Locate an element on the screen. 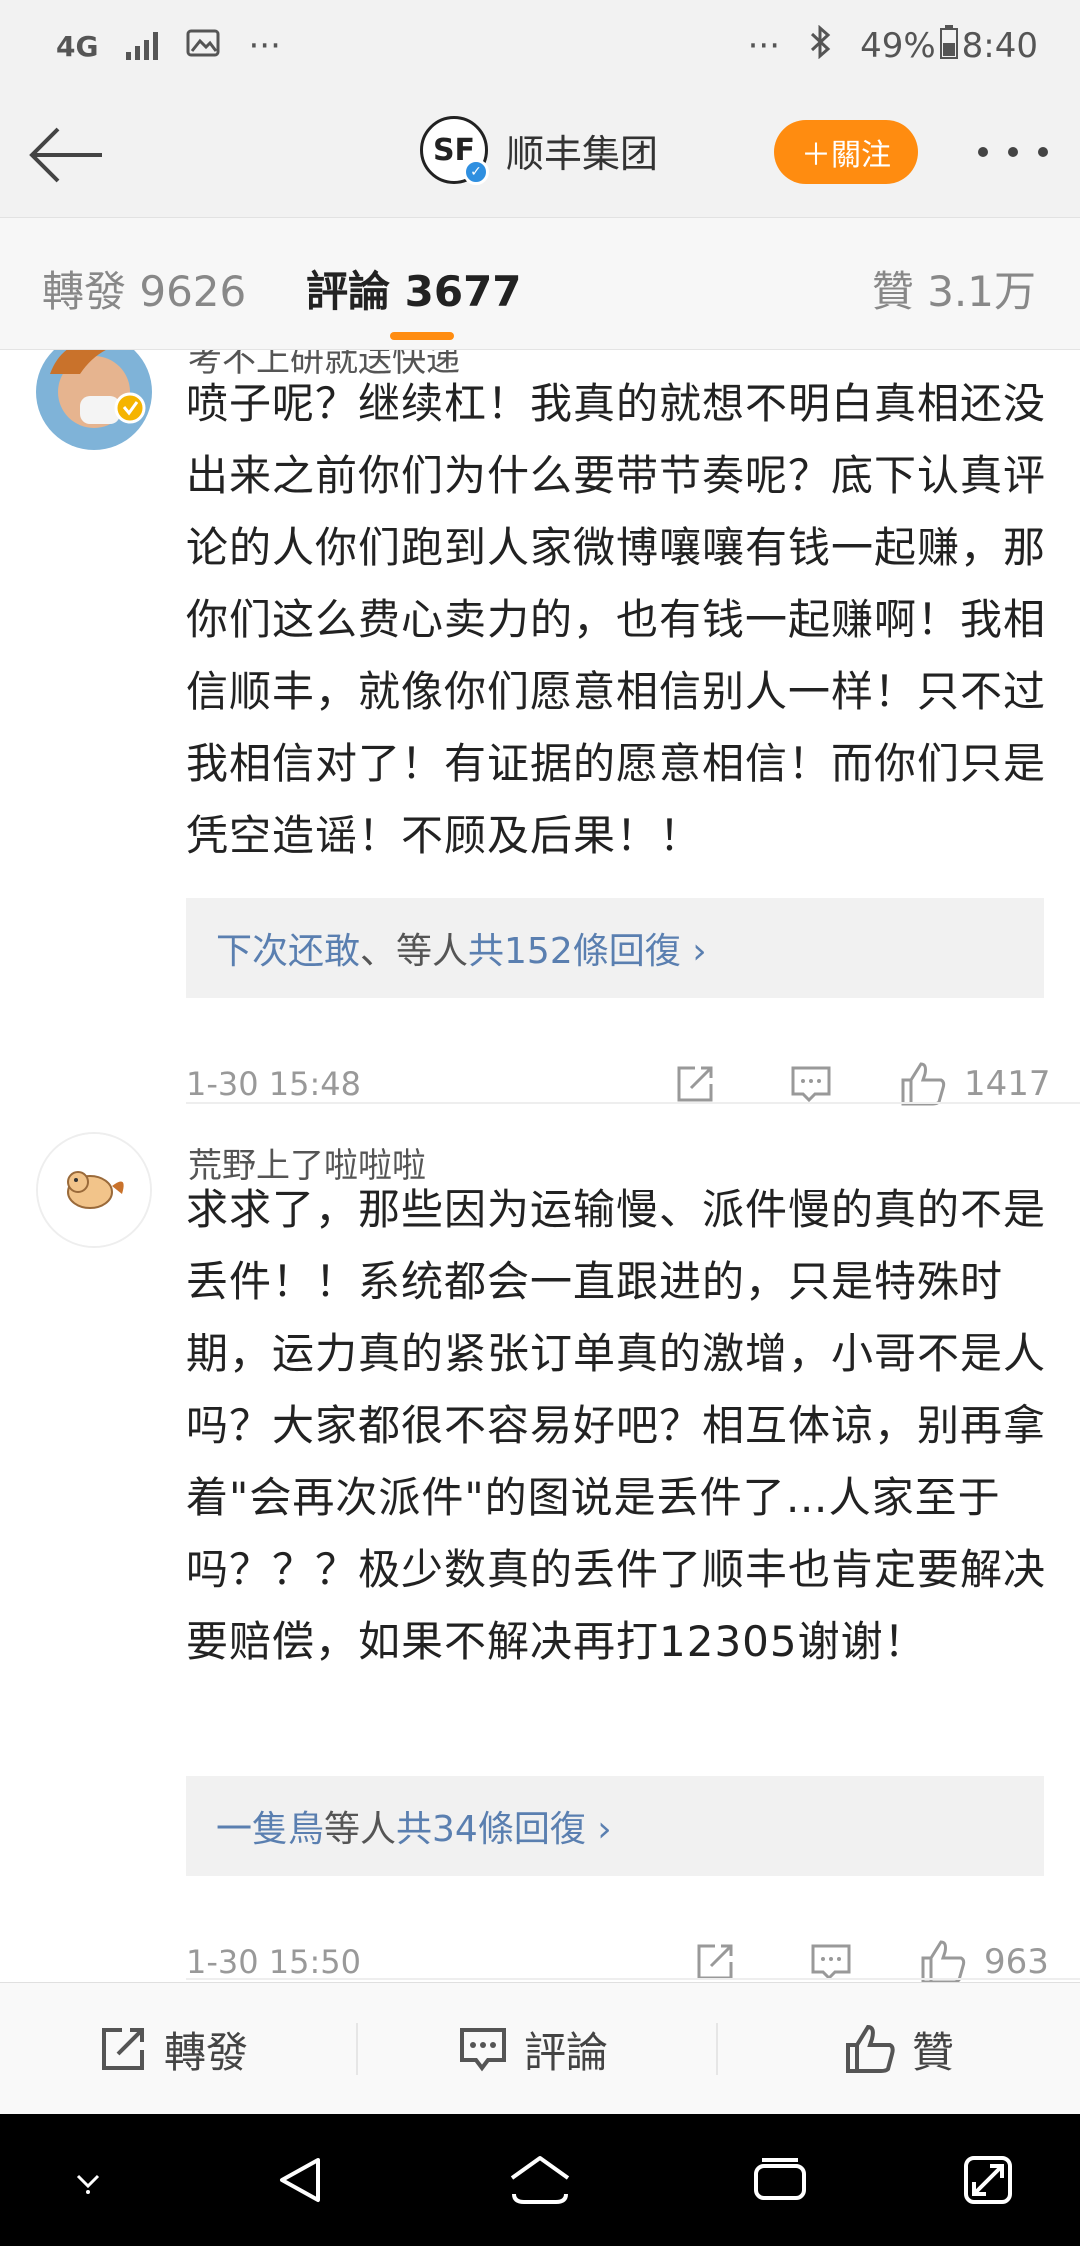  battery-level: 49% is located at coordinates (898, 46).